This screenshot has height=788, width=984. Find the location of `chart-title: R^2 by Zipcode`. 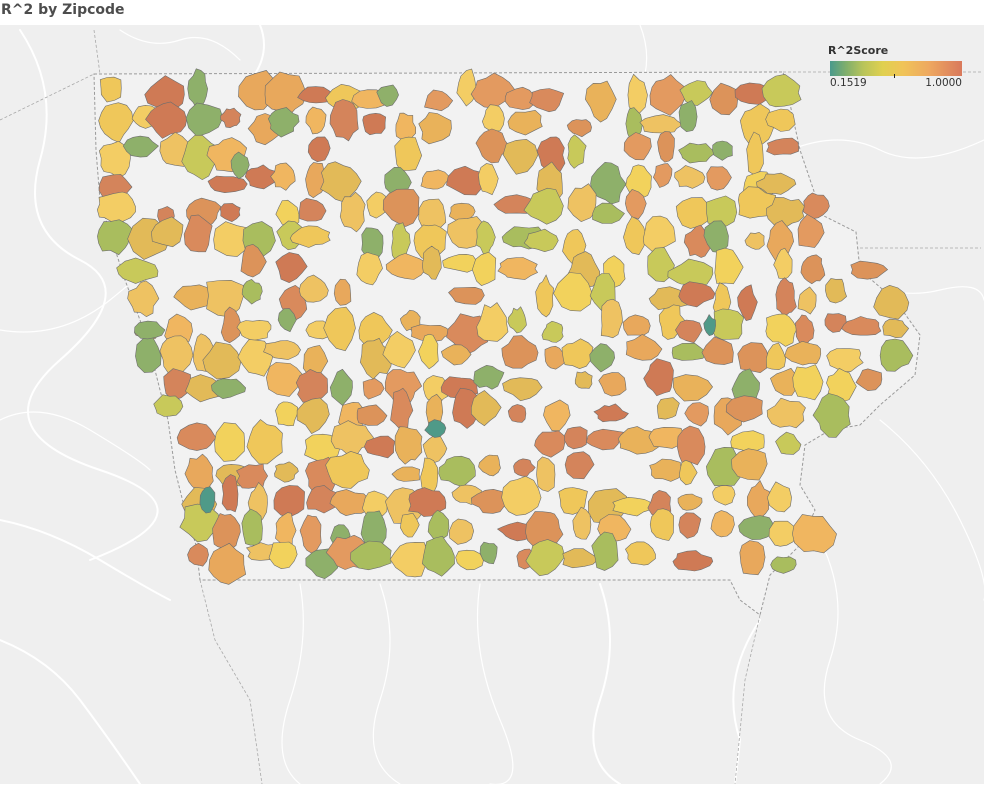

chart-title: R^2 by Zipcode is located at coordinates (63, 10).